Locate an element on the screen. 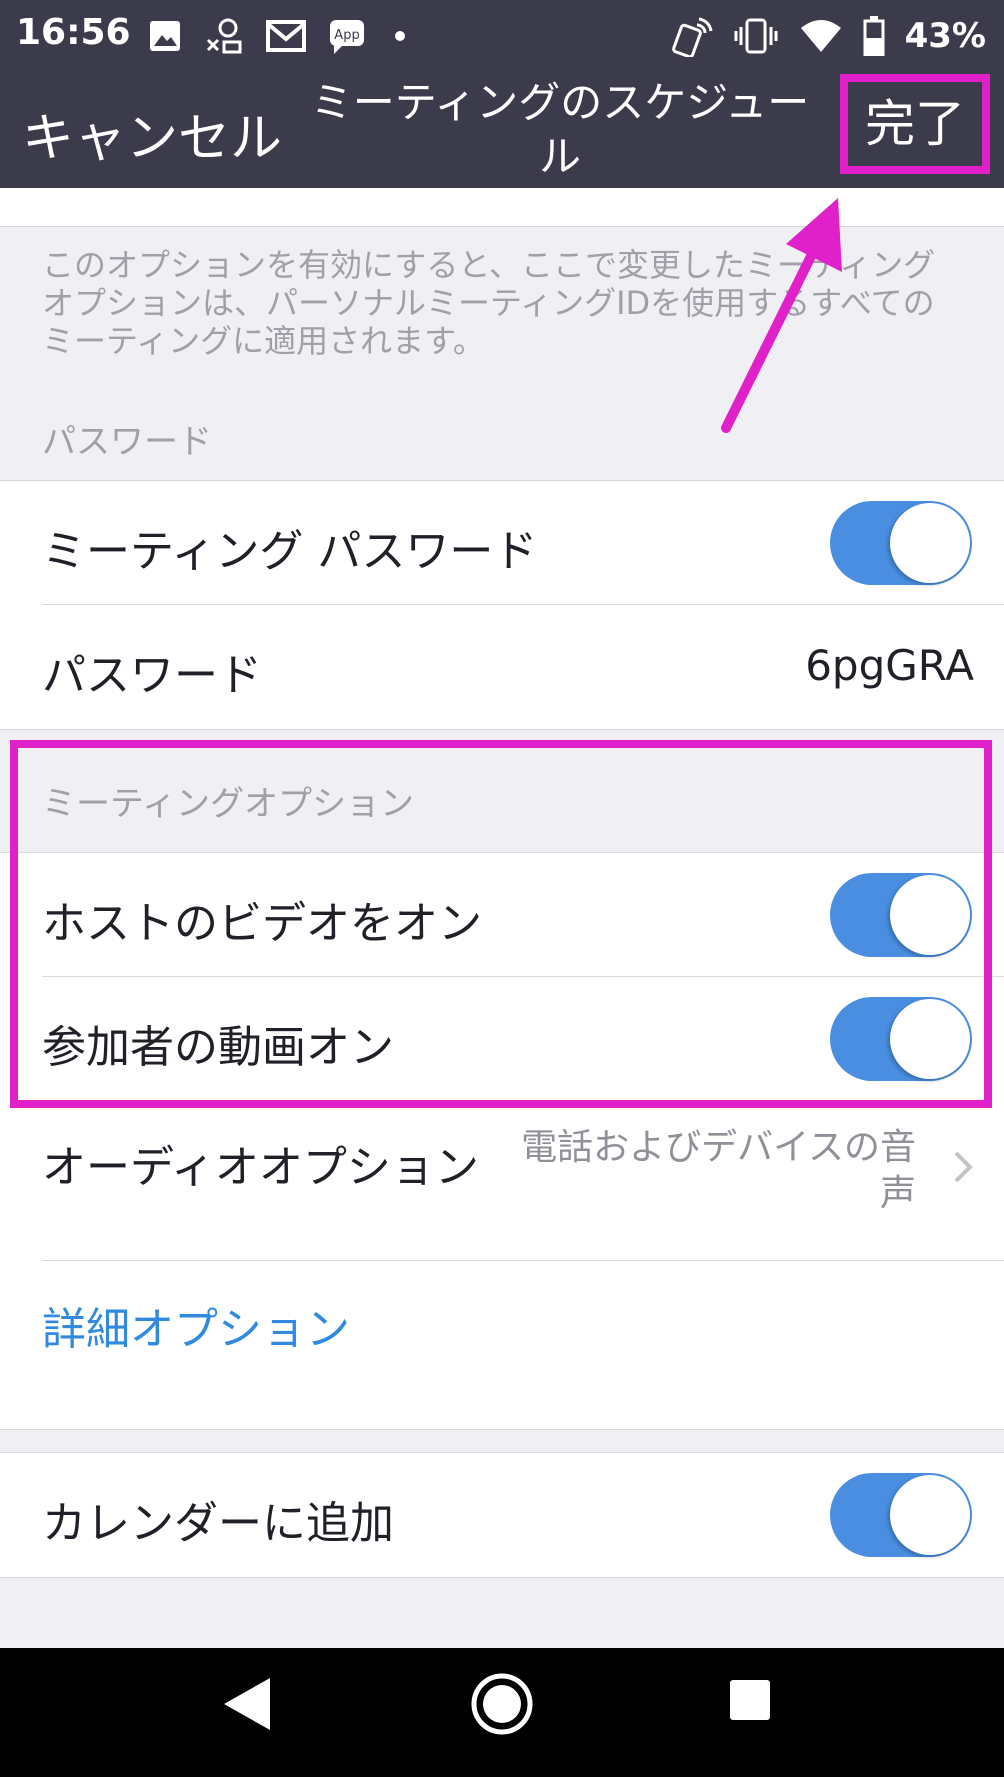 The width and height of the screenshot is (1004, 1777). advanced-options-link: 詳細オプション is located at coordinates (196, 1325).